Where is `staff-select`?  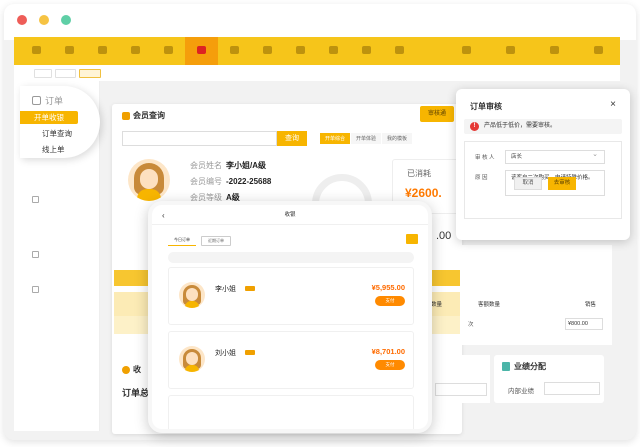
staff-select is located at coordinates (572, 388).